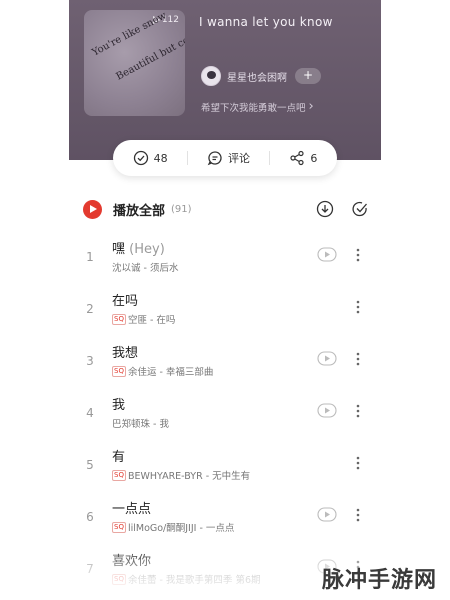 The image size is (450, 600). I want to click on song-title: 在吗, so click(125, 299).